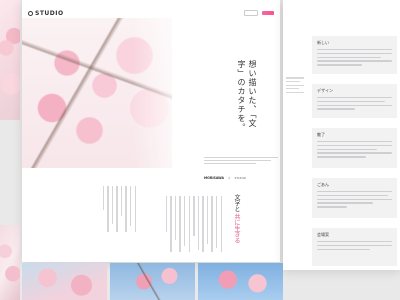 This screenshot has height=300, width=400. I want to click on login-button, so click(251, 13).